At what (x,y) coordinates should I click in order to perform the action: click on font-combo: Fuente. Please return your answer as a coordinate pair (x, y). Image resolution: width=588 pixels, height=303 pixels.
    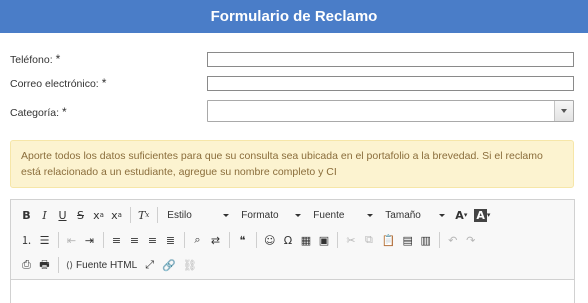
    Looking at the image, I should click on (343, 215).